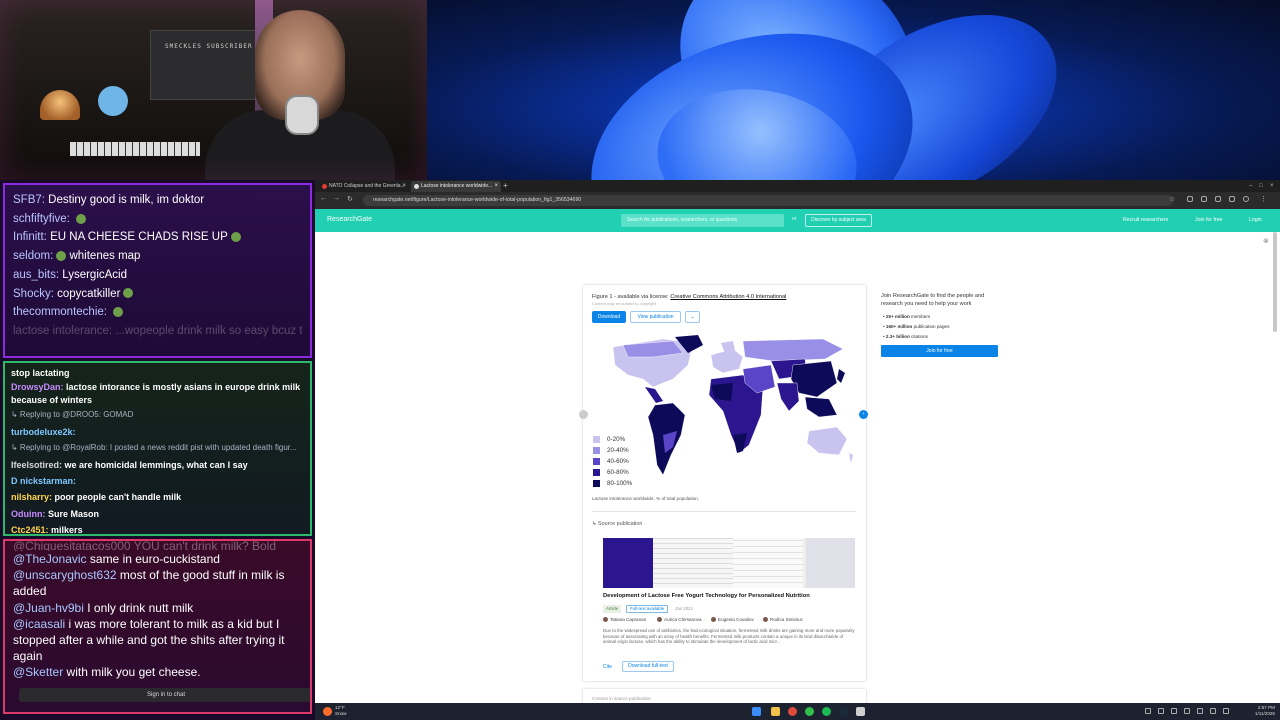 The height and width of the screenshot is (720, 1280). I want to click on clock: 2:57 PM 1/11/2026, so click(1262, 711).